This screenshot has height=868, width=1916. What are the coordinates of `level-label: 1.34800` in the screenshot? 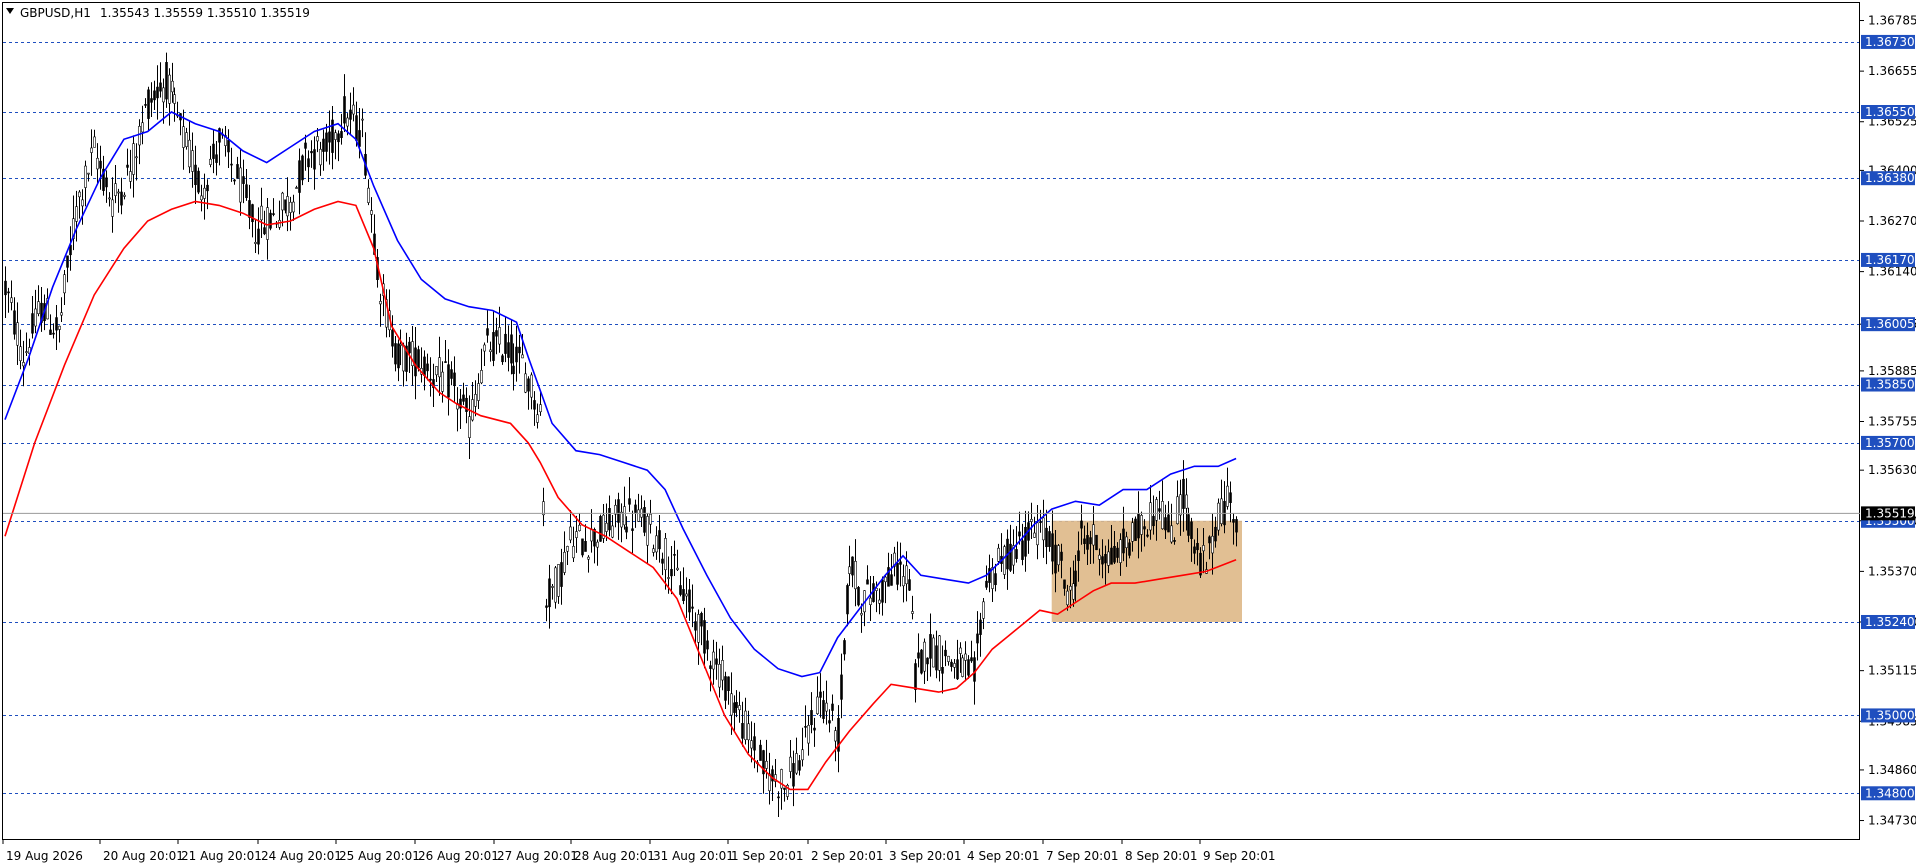 It's located at (1890, 793).